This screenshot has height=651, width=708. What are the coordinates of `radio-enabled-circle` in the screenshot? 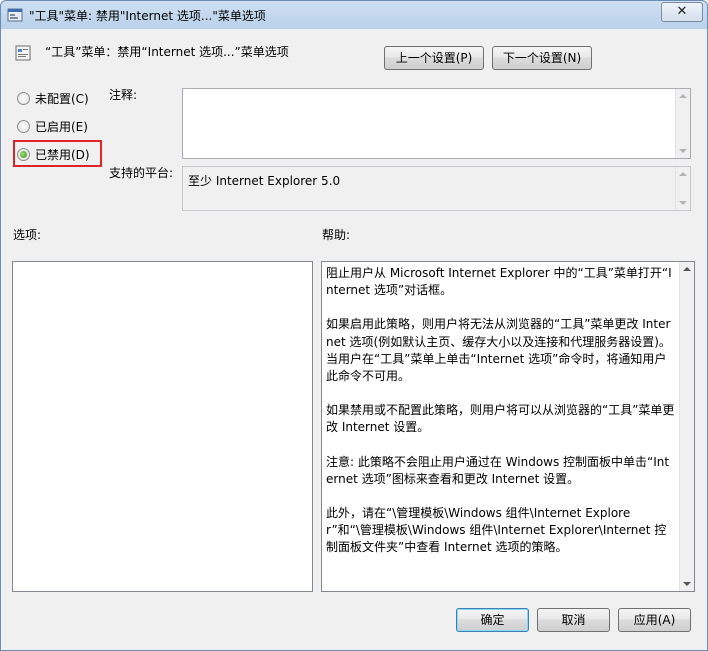 It's located at (23, 126).